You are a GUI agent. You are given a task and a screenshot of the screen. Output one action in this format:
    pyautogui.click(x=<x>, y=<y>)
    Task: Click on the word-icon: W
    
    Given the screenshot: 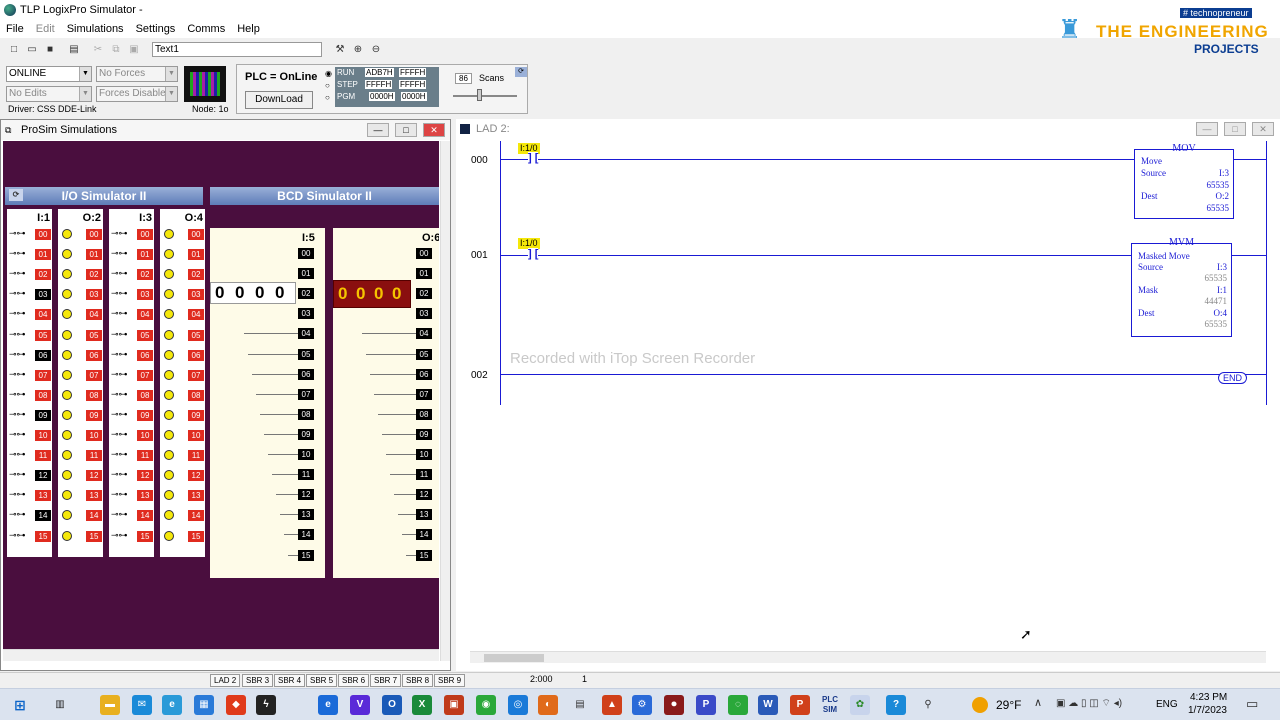 What is the action you would take?
    pyautogui.click(x=768, y=705)
    